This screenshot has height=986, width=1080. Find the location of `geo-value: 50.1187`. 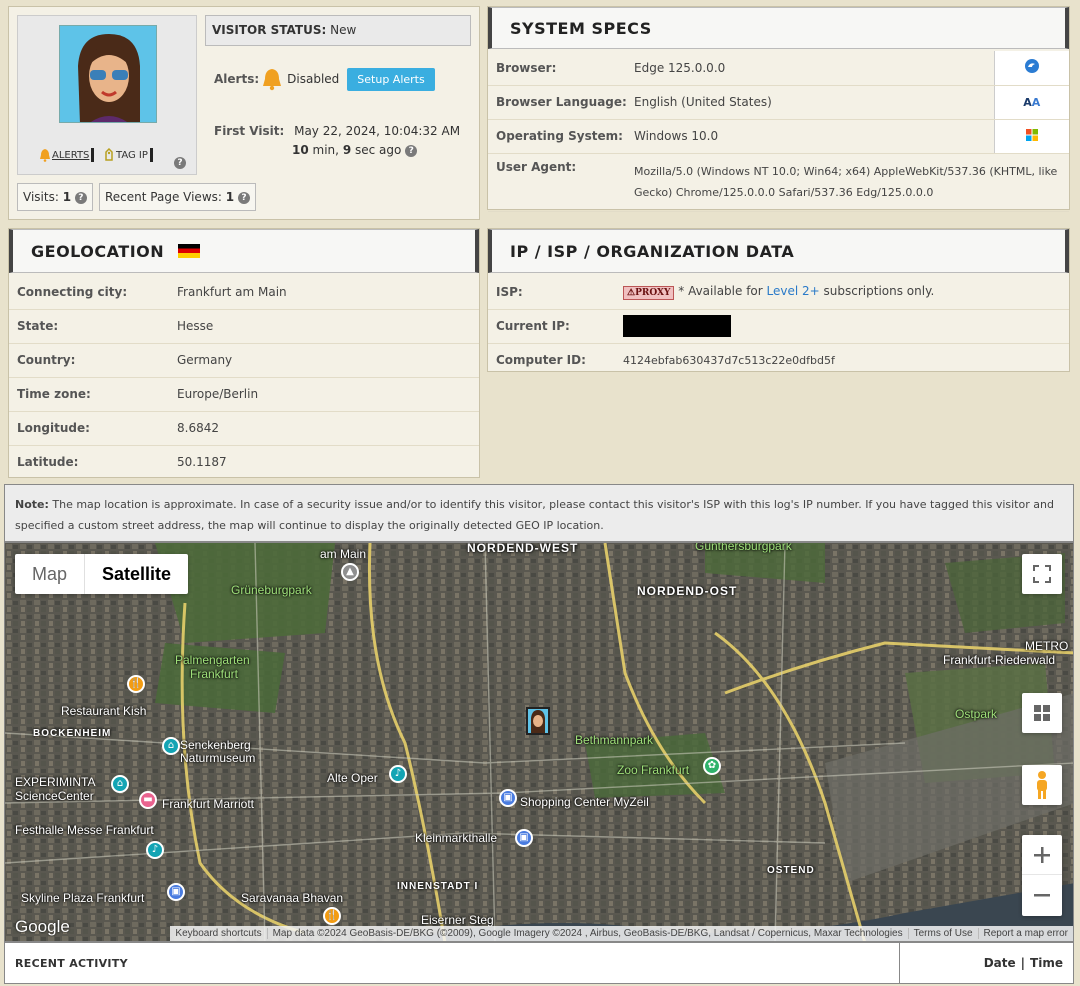

geo-value: 50.1187 is located at coordinates (202, 462).